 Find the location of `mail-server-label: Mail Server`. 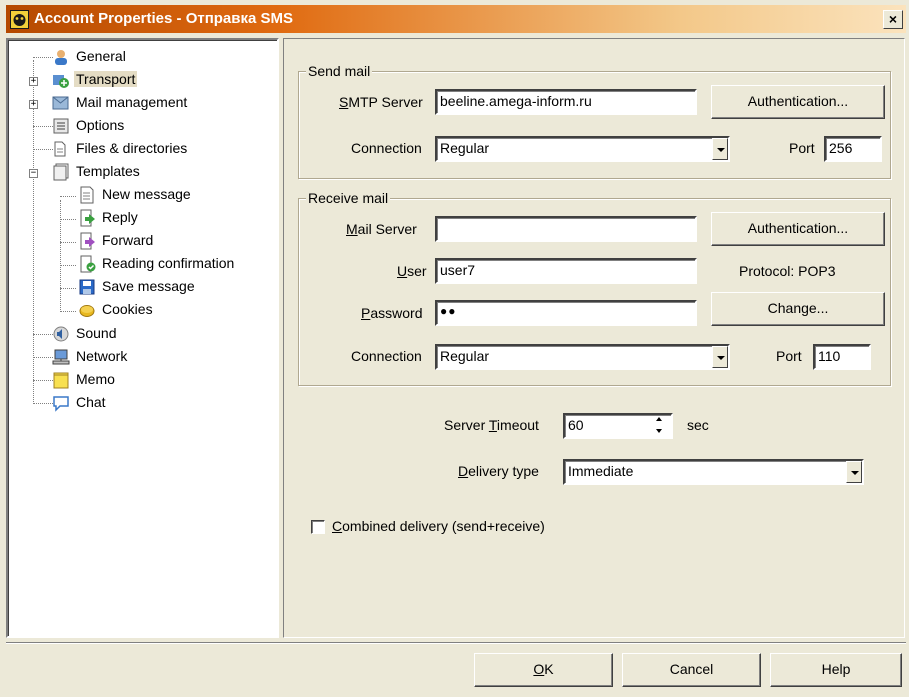

mail-server-label: Mail Server is located at coordinates (381, 229).